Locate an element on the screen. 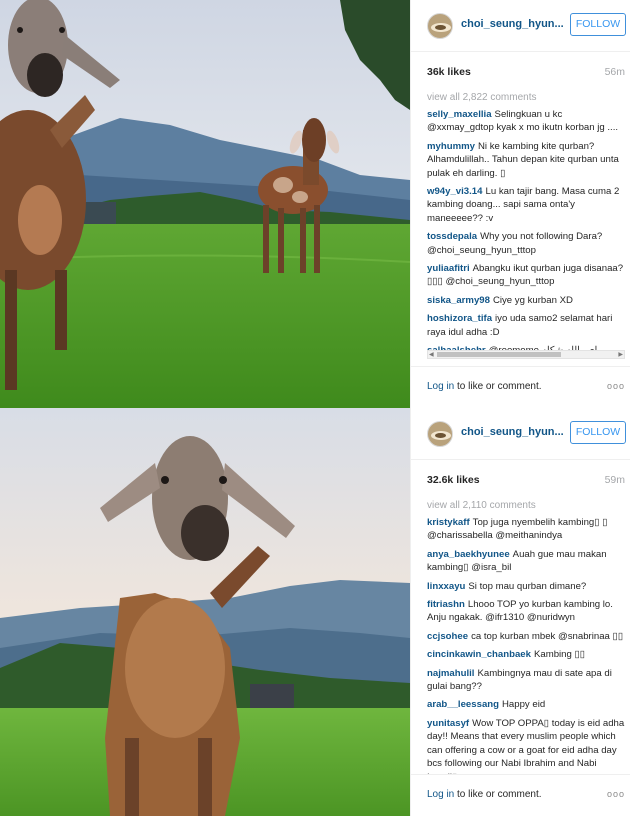  comment-username-link: linxxayu is located at coordinates (446, 586).